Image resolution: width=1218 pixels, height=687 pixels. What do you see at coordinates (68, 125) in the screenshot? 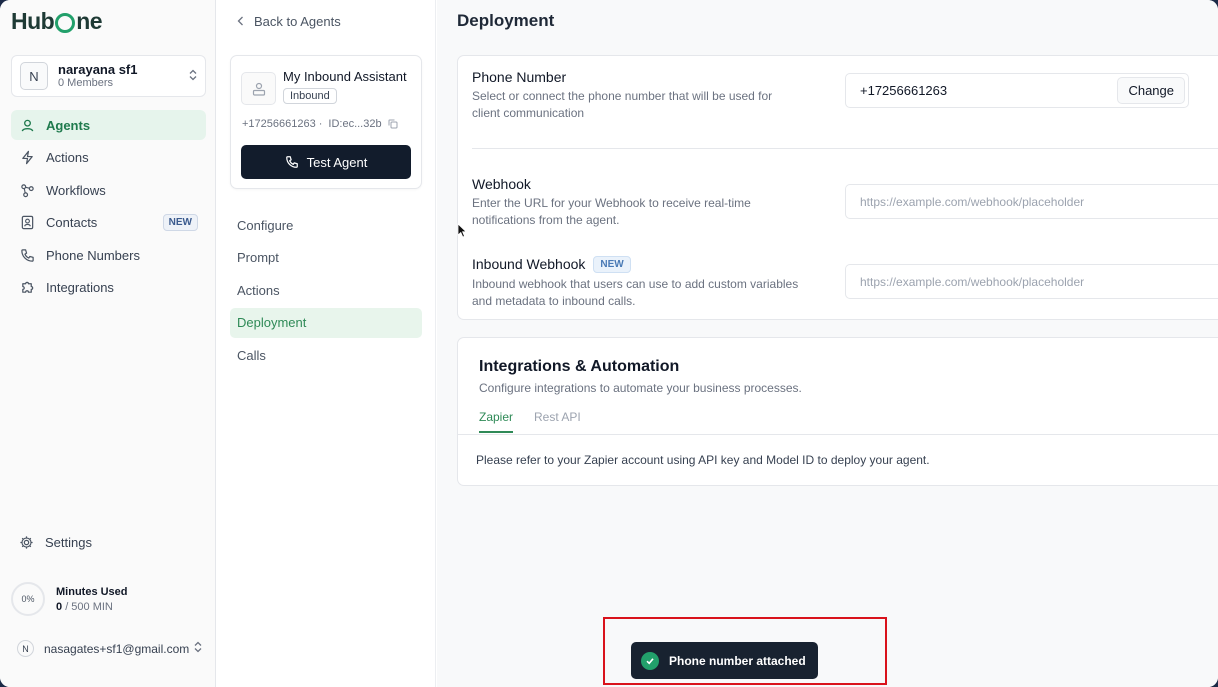
I see `sidebar-item-label: Agents` at bounding box center [68, 125].